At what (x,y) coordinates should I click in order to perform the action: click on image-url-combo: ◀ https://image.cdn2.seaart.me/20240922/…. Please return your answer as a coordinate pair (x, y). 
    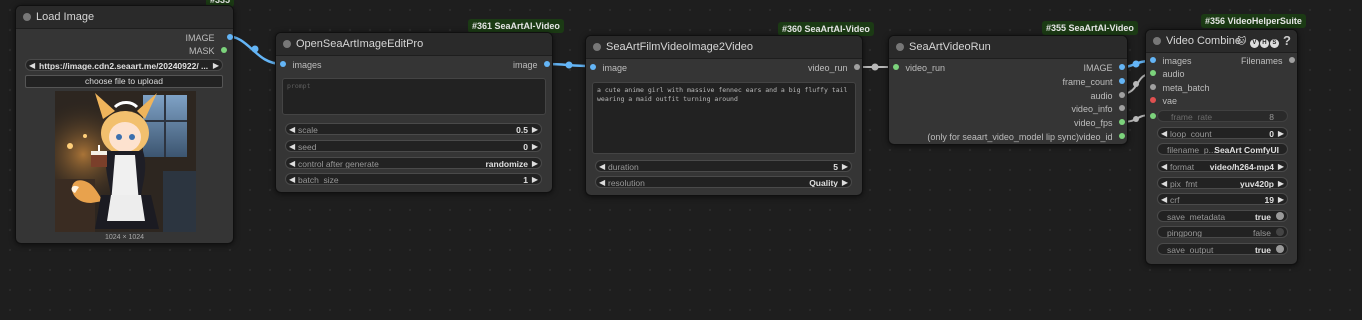
    Looking at the image, I should click on (124, 65).